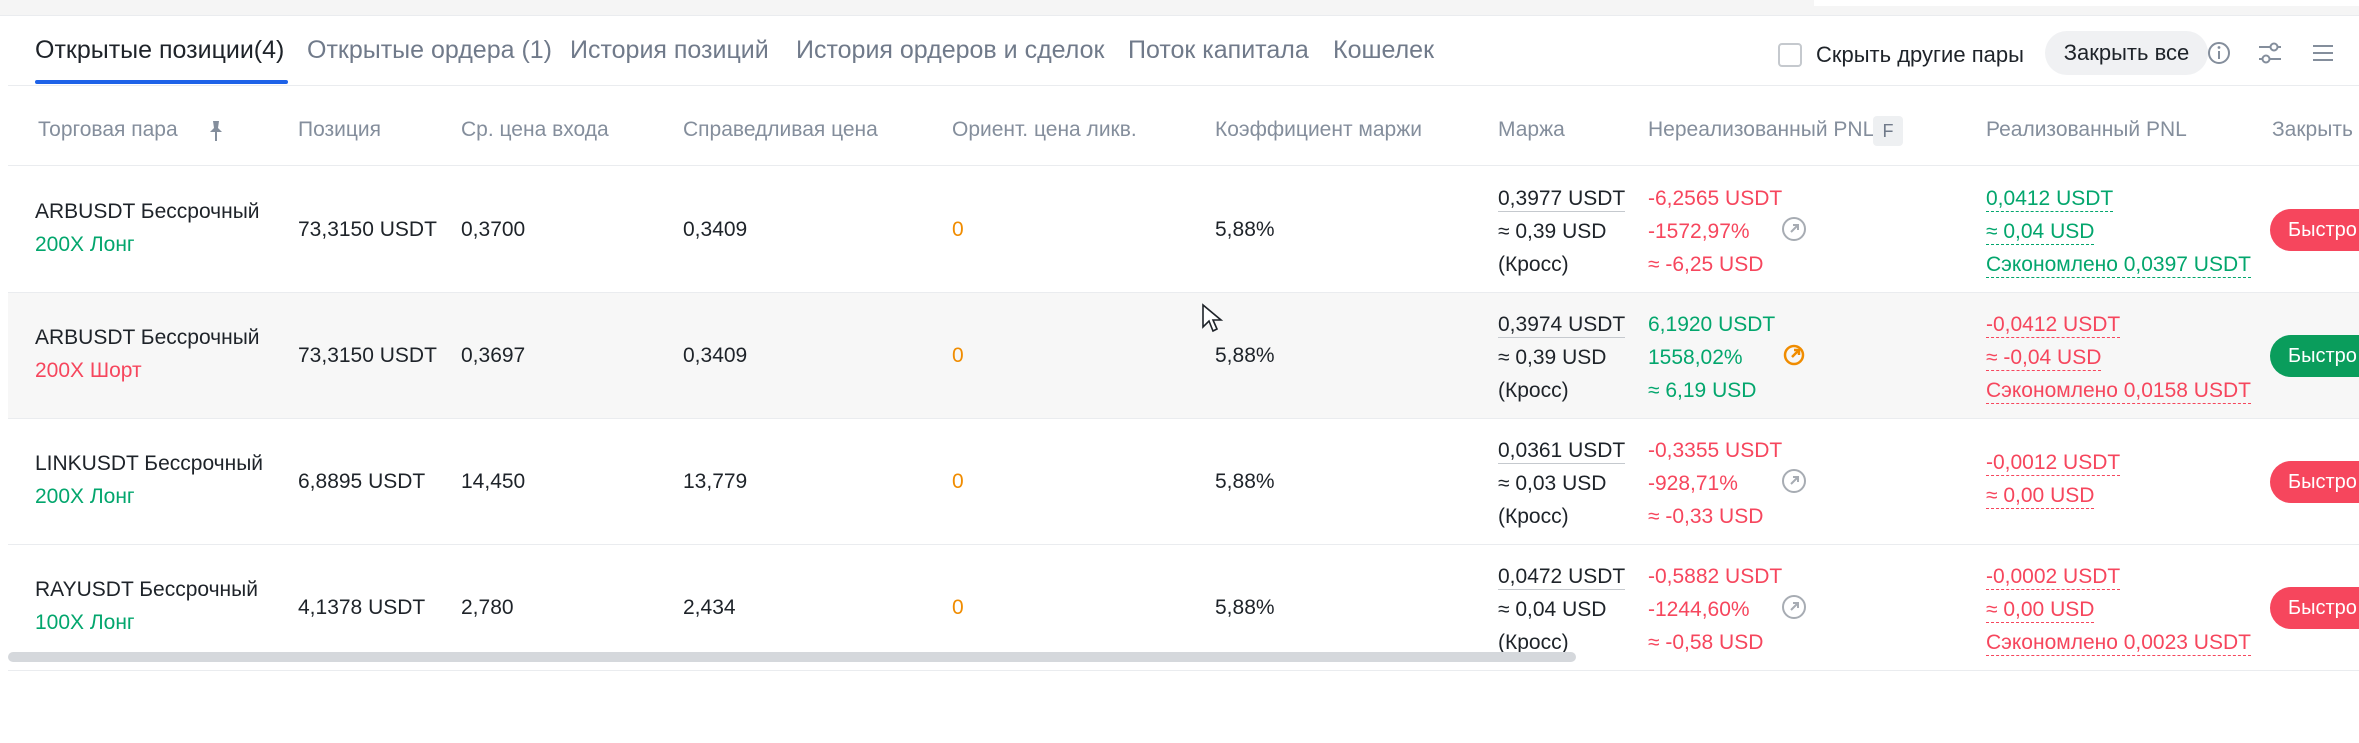 The height and width of the screenshot is (743, 2359). What do you see at coordinates (1699, 231) in the screenshot?
I see `unrealized-pnl-roe: -1572,97%` at bounding box center [1699, 231].